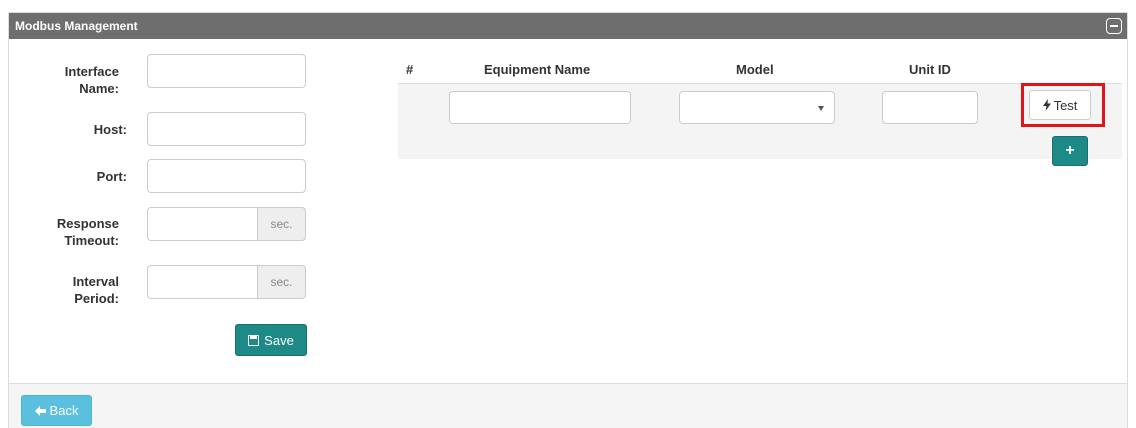  I want to click on test-button: Test, so click(1060, 105).